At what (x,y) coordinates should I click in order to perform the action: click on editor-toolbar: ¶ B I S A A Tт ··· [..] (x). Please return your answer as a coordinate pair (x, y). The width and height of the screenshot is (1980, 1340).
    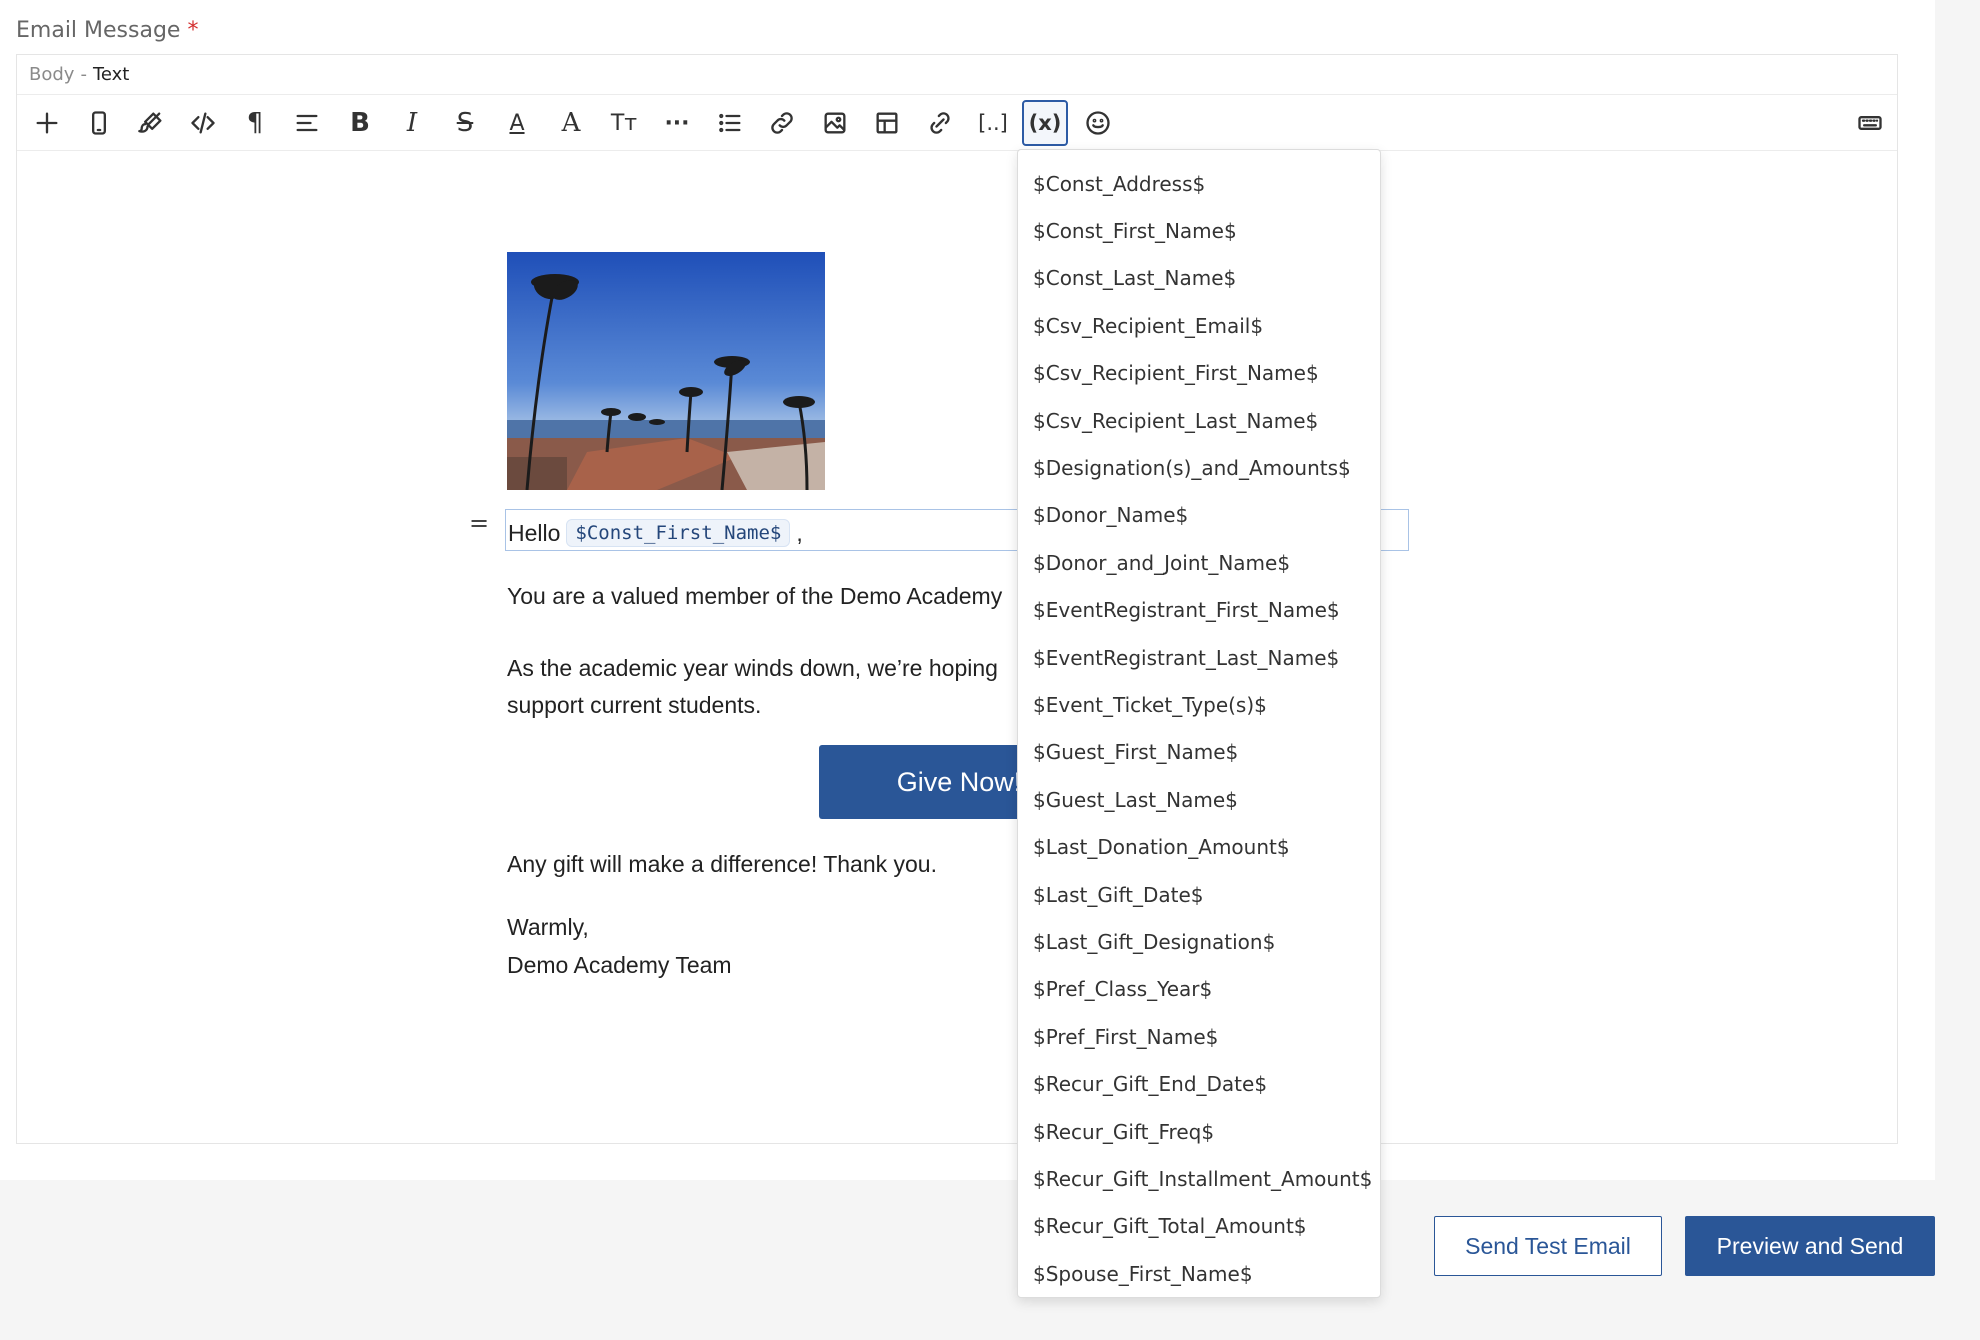
    Looking at the image, I should click on (957, 123).